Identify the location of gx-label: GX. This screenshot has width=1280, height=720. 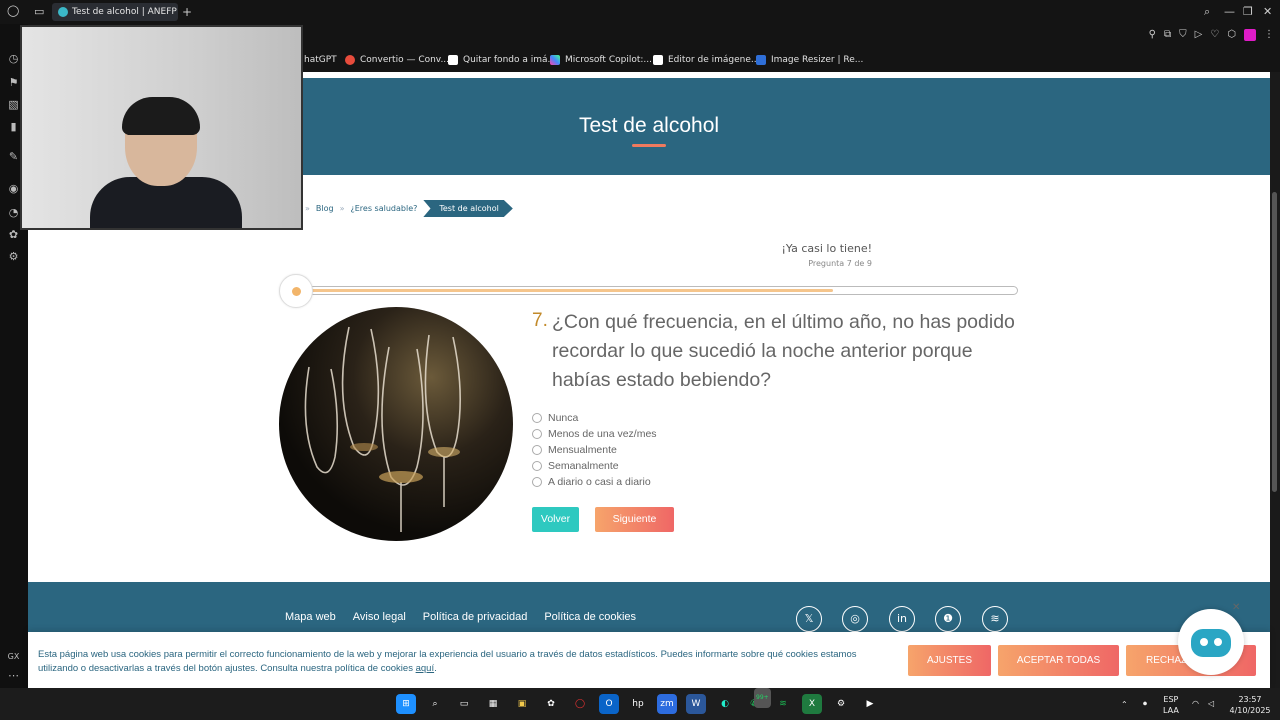
(13, 656).